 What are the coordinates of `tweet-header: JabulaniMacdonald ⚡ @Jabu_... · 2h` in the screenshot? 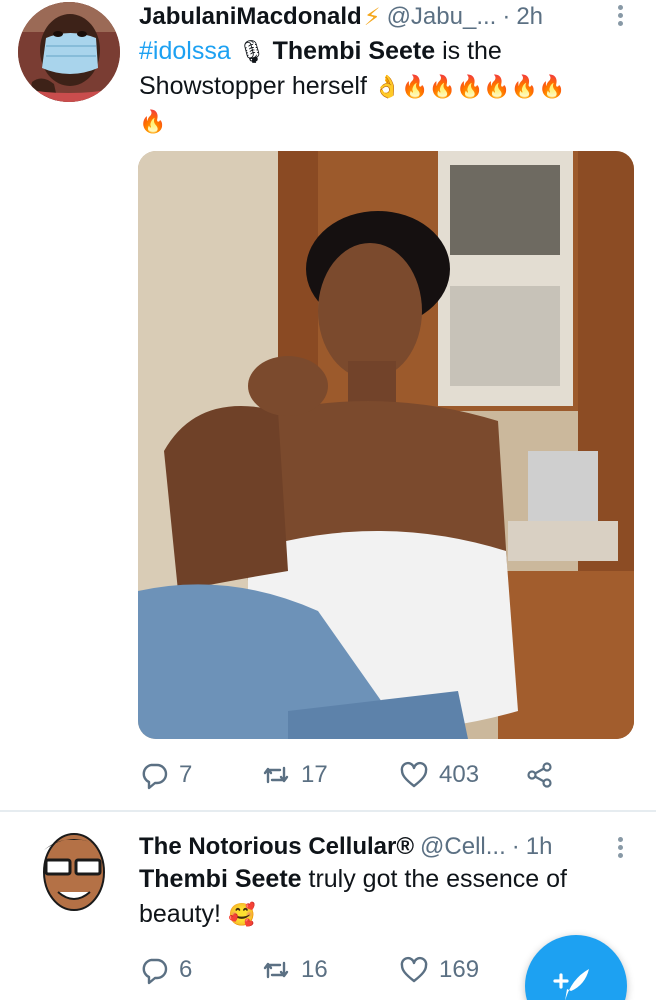 It's located at (379, 17).